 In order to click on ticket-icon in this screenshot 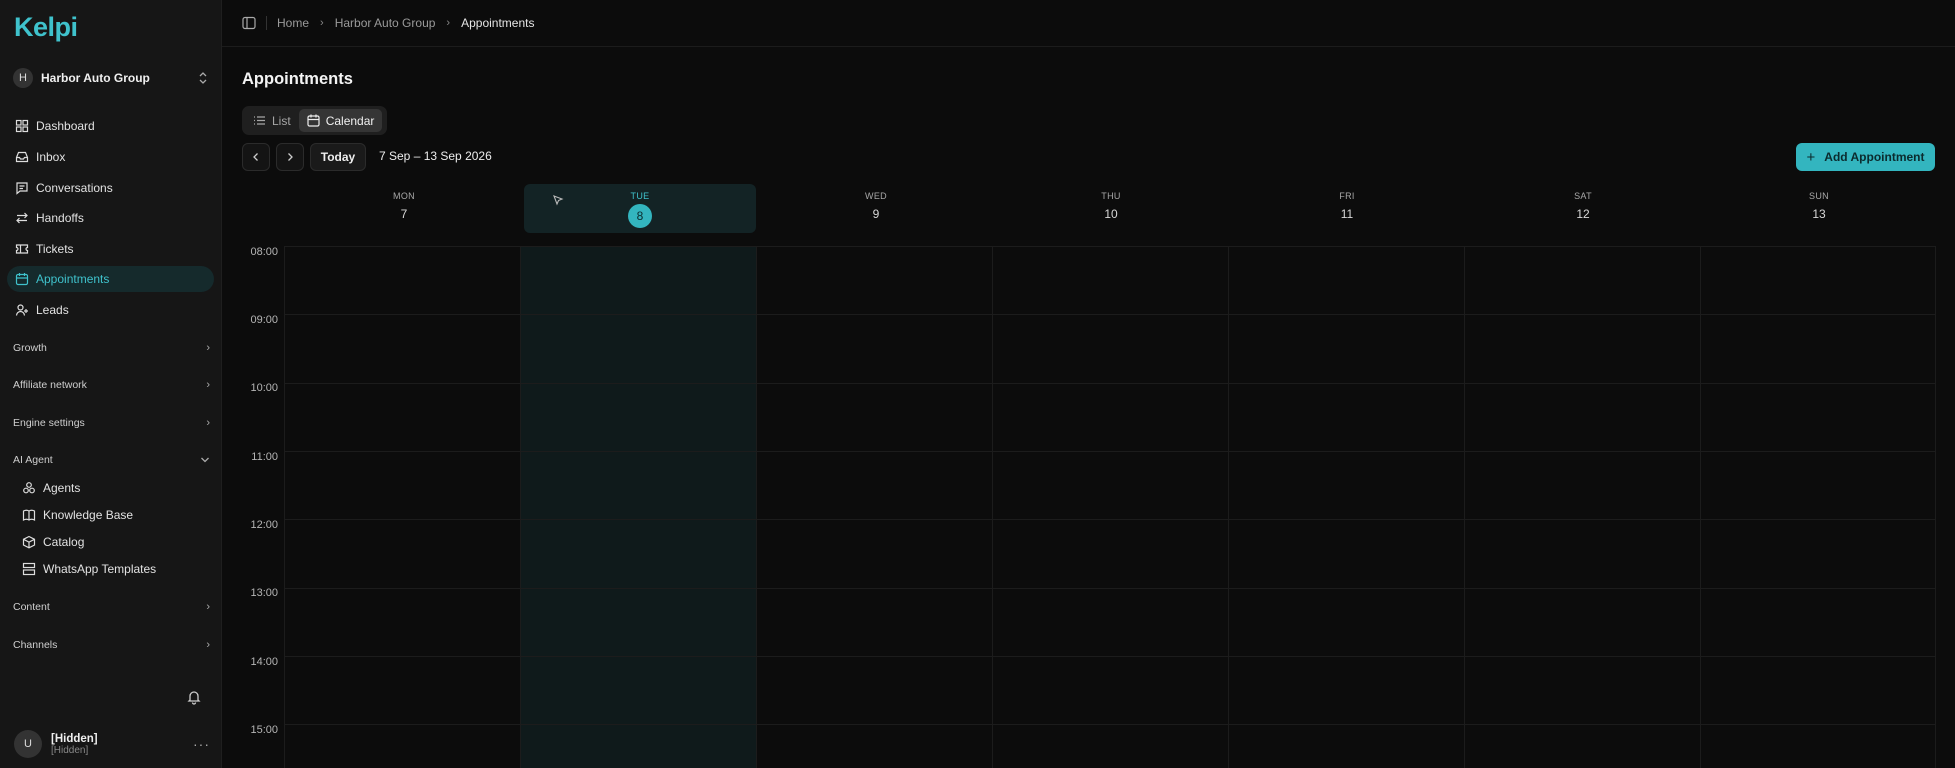, I will do `click(22, 249)`.